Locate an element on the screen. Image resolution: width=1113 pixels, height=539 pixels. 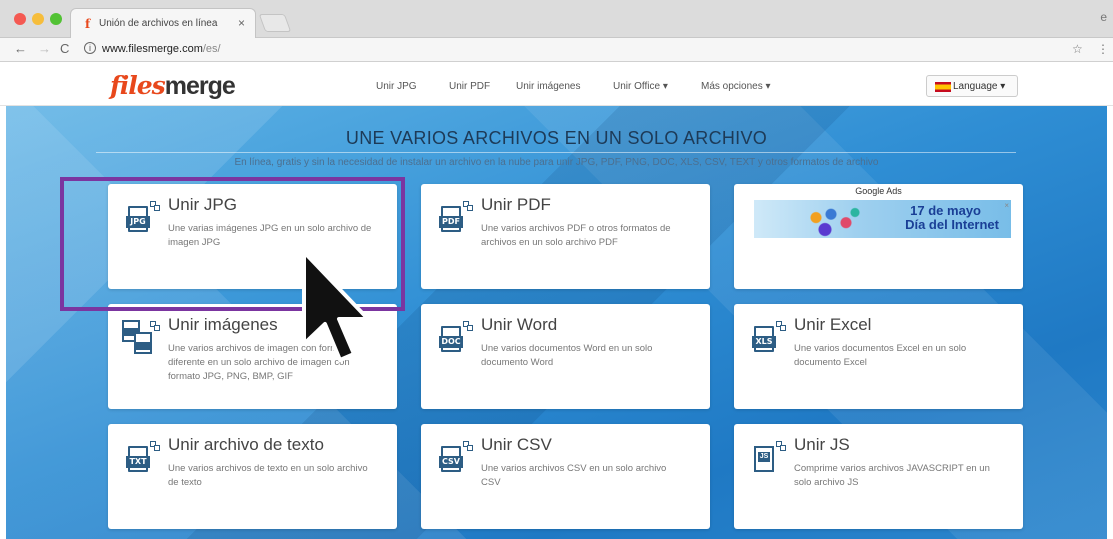
nav-unir-pdf: Unir PDF is located at coordinates (469, 86).